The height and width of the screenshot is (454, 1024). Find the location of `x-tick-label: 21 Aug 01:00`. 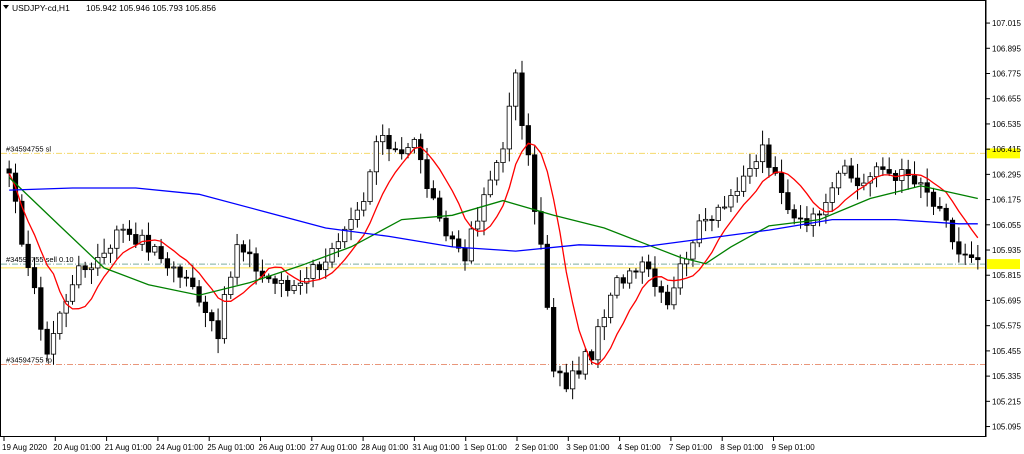

x-tick-label: 21 Aug 01:00 is located at coordinates (129, 447).